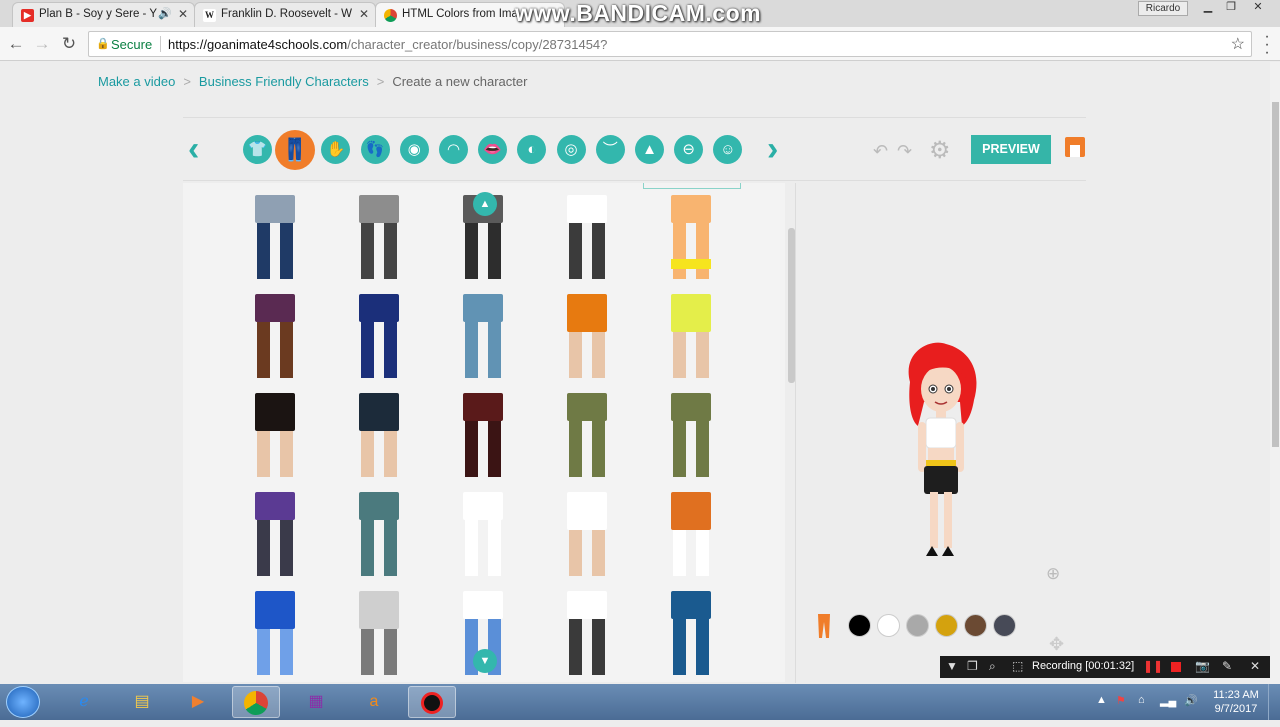  I want to click on lower-body-icon: 👖, so click(295, 150).